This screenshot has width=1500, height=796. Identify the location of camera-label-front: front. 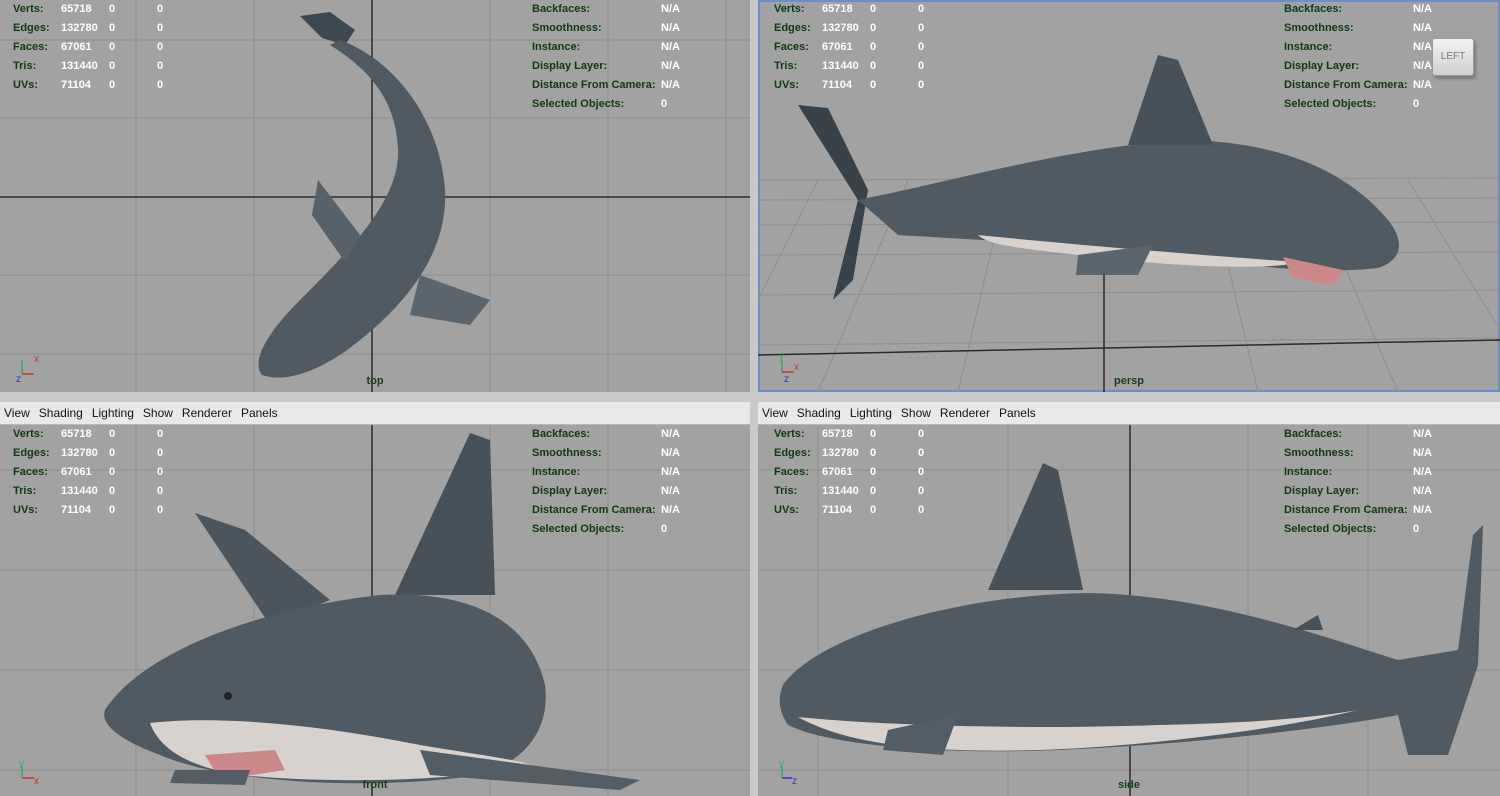
(375, 785).